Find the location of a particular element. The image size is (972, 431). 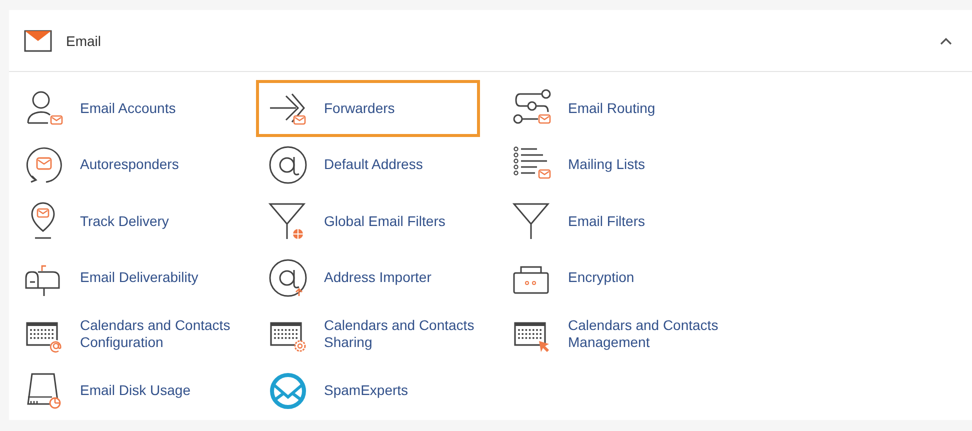

tool-link: Mailing Lists is located at coordinates (612, 164).